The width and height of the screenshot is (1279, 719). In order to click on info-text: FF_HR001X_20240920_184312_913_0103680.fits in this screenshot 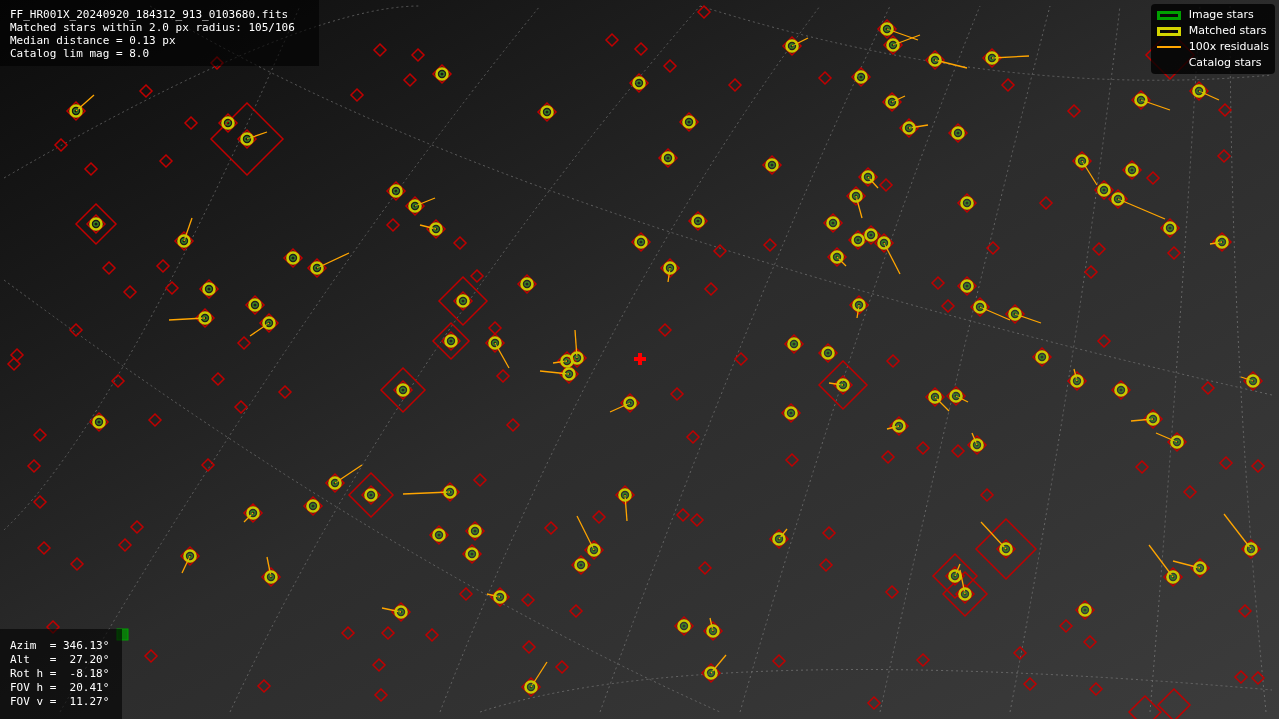, I will do `click(150, 14)`.